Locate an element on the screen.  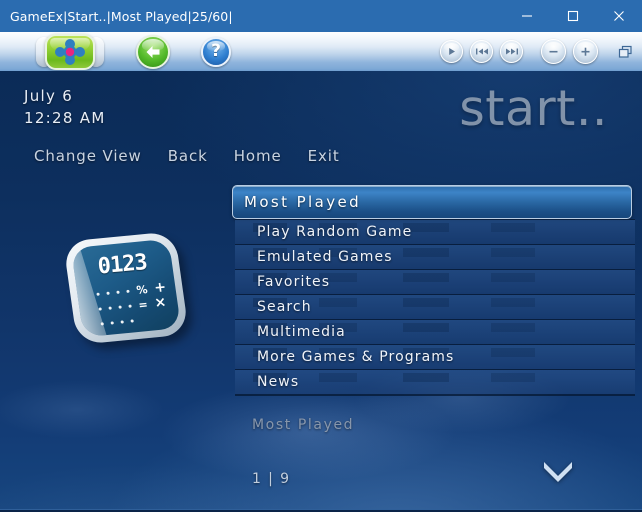
help-button: ? is located at coordinates (216, 51).